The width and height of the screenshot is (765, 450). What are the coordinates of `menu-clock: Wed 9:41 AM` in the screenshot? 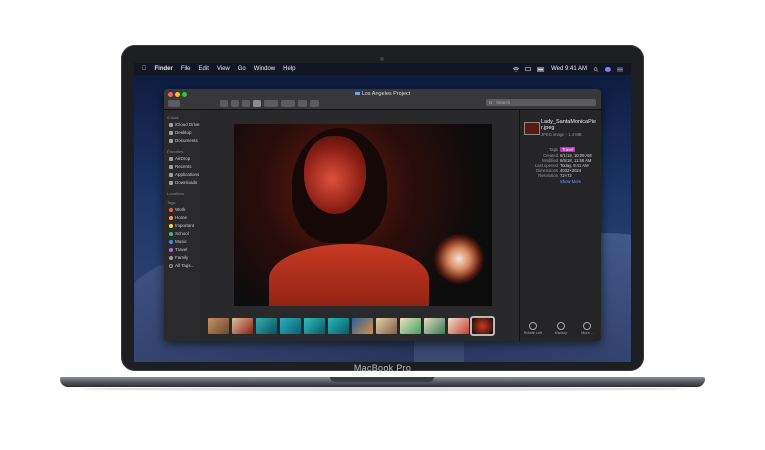 It's located at (569, 69).